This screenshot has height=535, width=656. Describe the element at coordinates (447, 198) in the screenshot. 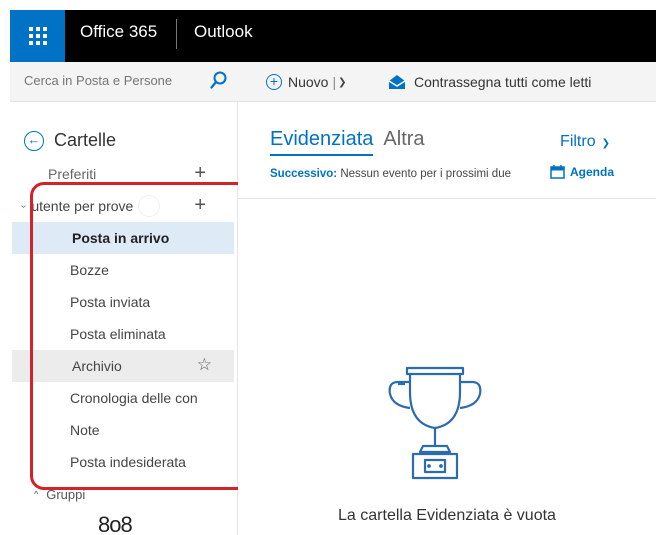

I see `divider` at that location.